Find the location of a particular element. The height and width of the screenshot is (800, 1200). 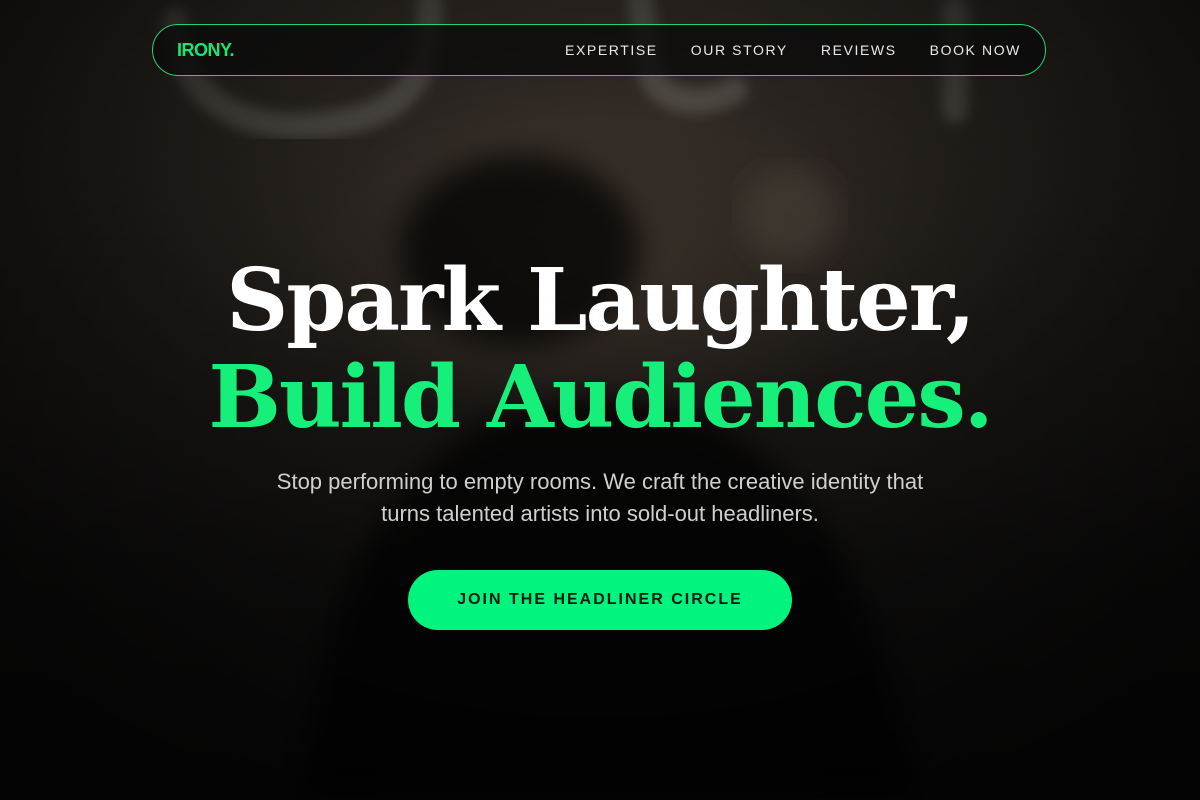

nav-link-reviews: REVIEWS is located at coordinates (859, 50).